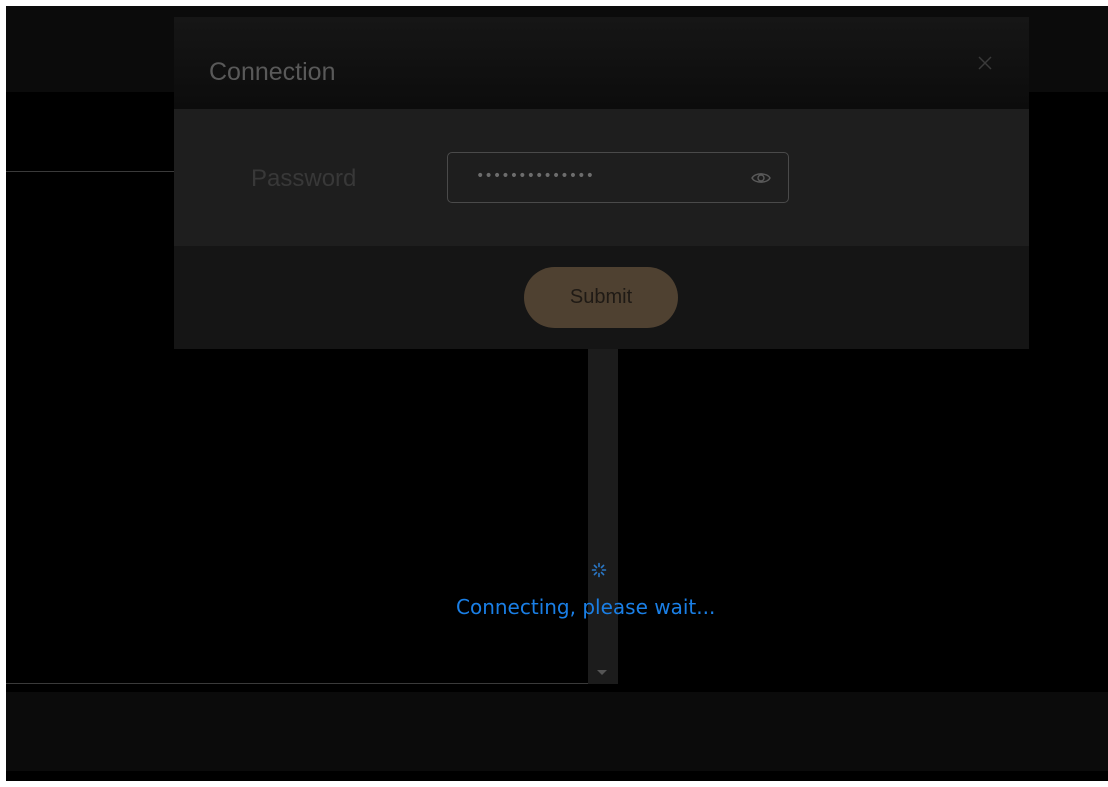  I want to click on dialog-body: Password ••••••••••••••, so click(601, 177).